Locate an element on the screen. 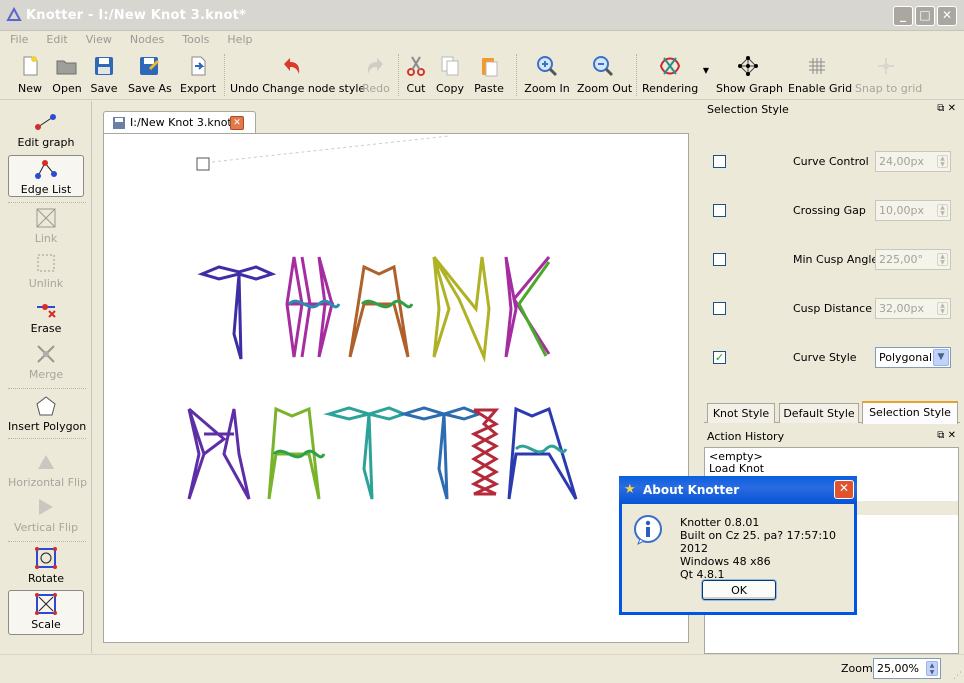  document-tab: I:/New Knot 3.knot ✕ is located at coordinates (179, 122).